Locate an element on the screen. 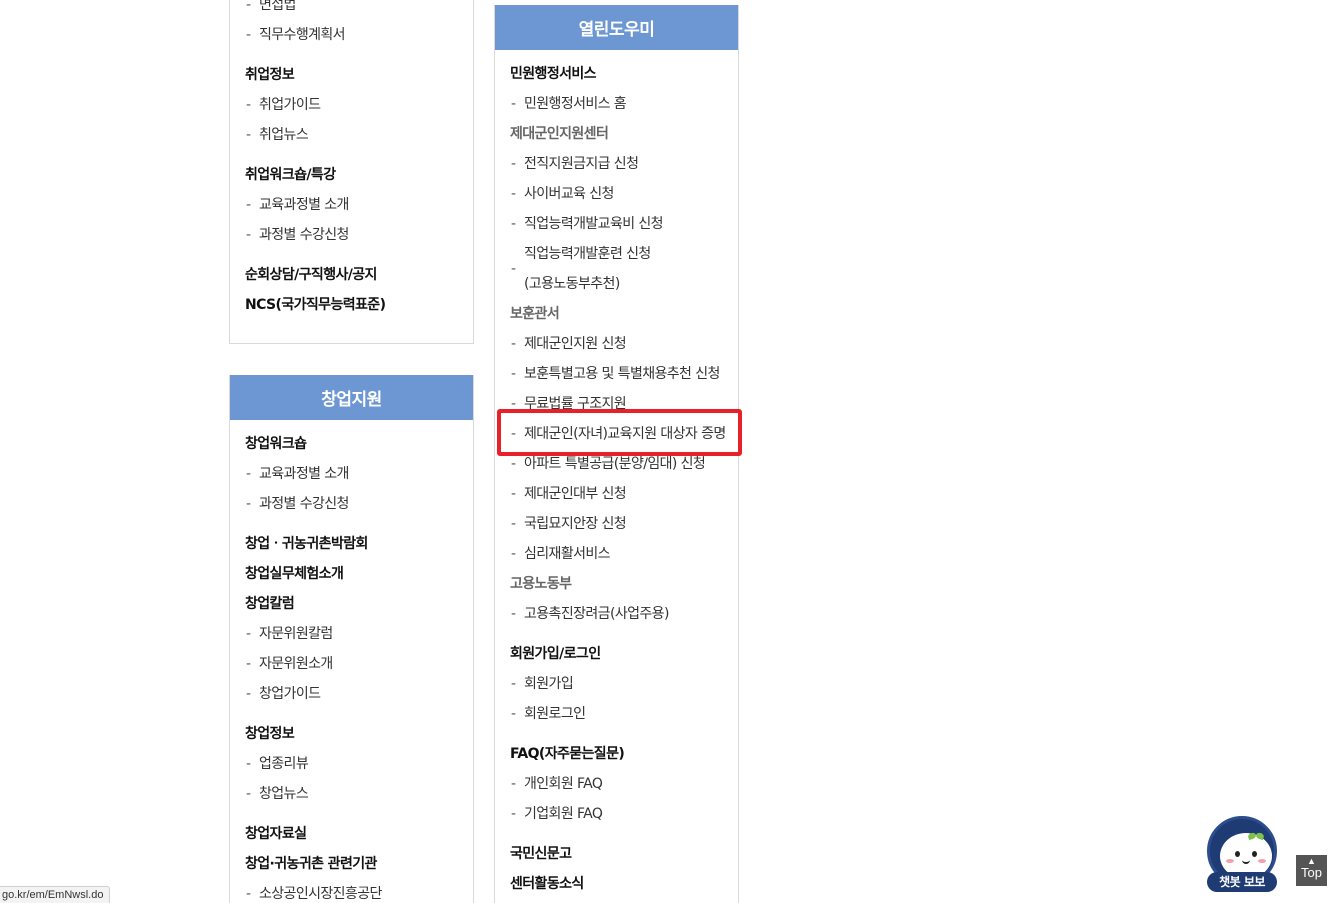 The height and width of the screenshot is (903, 1344). menu-link-전직지원금지급-신청: 전직지원금지급 신청 is located at coordinates (616, 164).